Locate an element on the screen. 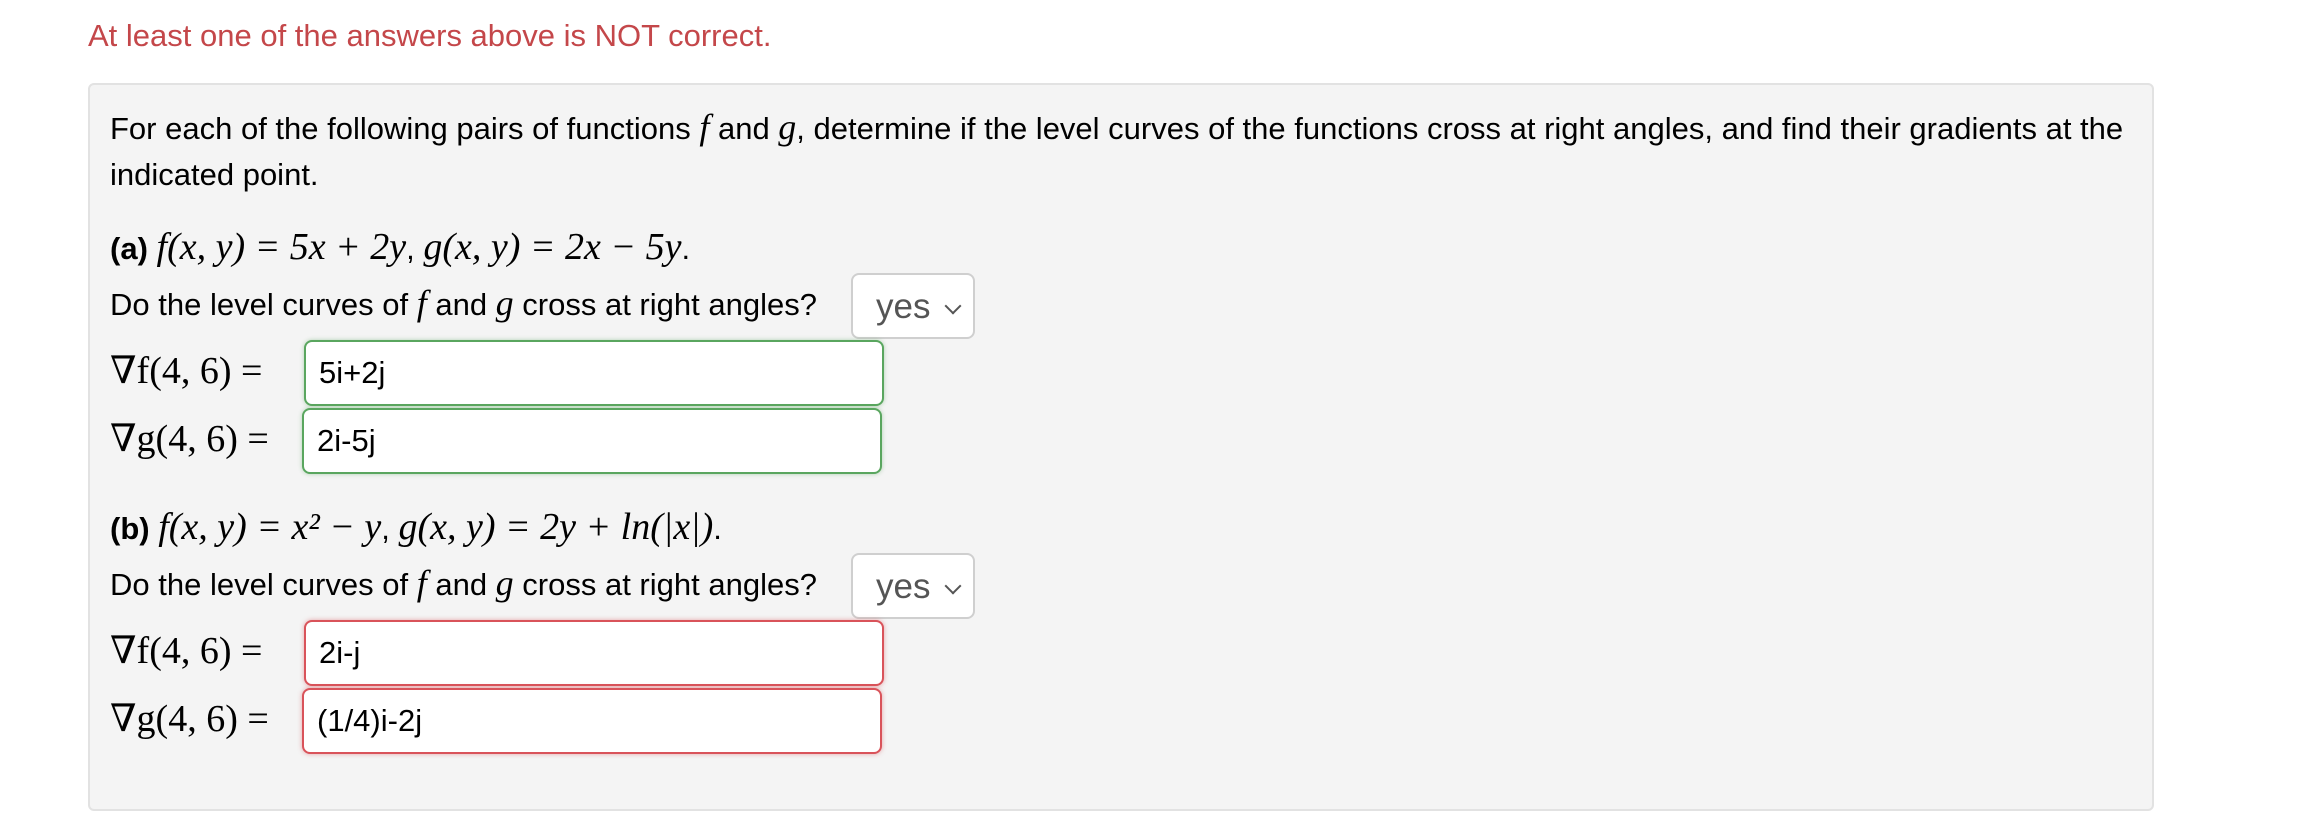 The height and width of the screenshot is (819, 2321). part-a-question-text-2: and is located at coordinates (461, 304).